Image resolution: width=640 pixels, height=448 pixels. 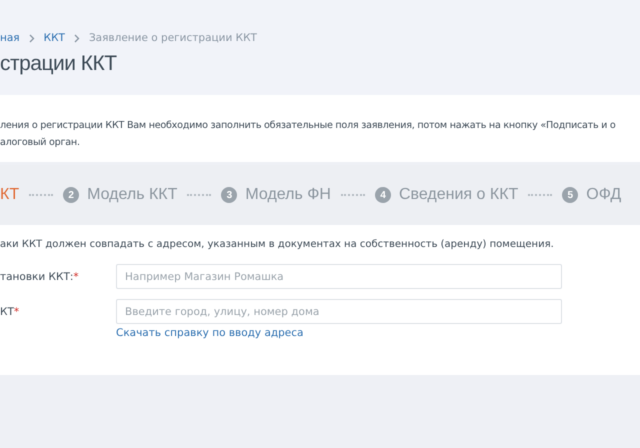 I want to click on step-tab: 5 ОФД, so click(x=592, y=195).